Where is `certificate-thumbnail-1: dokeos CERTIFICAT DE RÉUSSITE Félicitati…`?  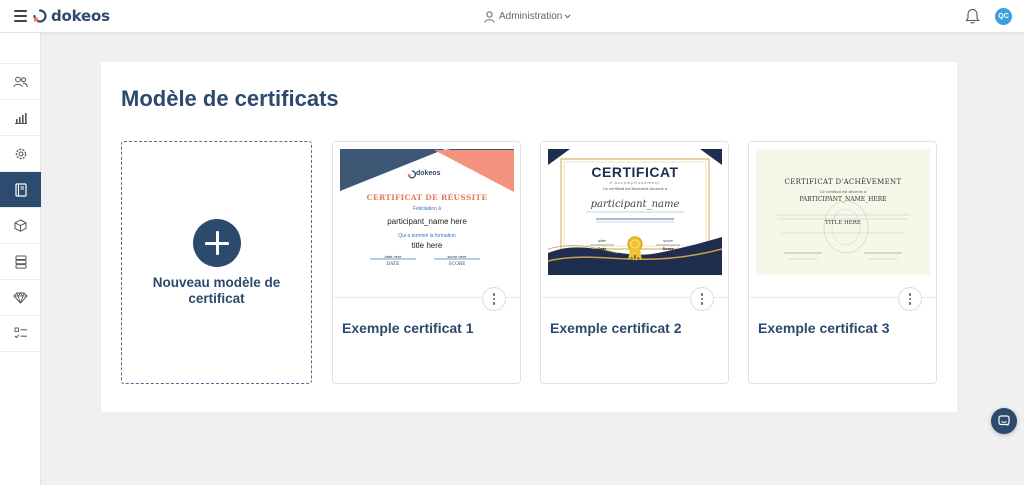 certificate-thumbnail-1: dokeos CERTIFICAT DE RÉUSSITE Félicitati… is located at coordinates (427, 212).